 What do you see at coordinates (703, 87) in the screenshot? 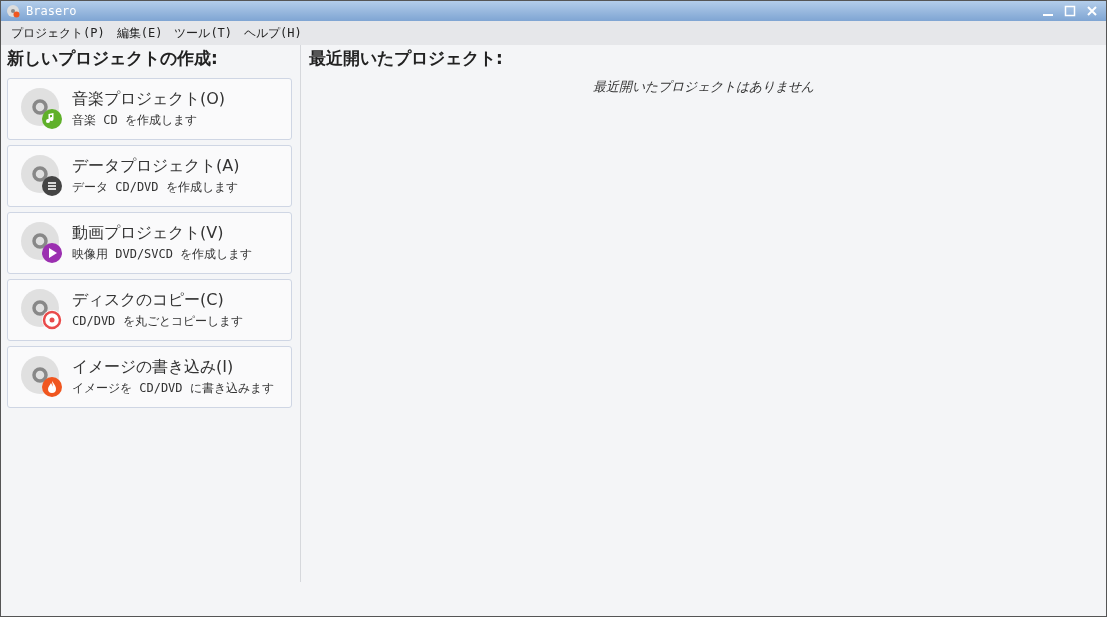
I see `empty-message: 最近開いたプロジェクトはありません` at bounding box center [703, 87].